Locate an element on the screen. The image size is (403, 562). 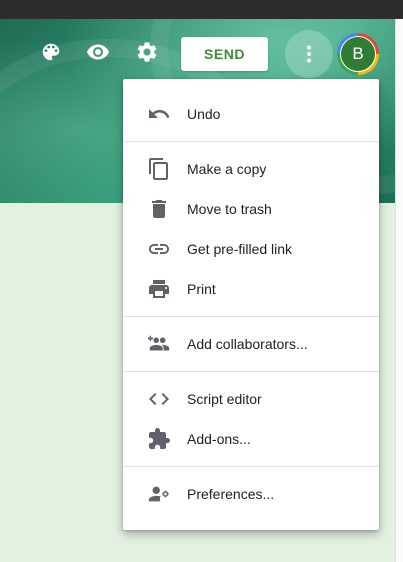
account-avatar-button: B is located at coordinates (358, 54).